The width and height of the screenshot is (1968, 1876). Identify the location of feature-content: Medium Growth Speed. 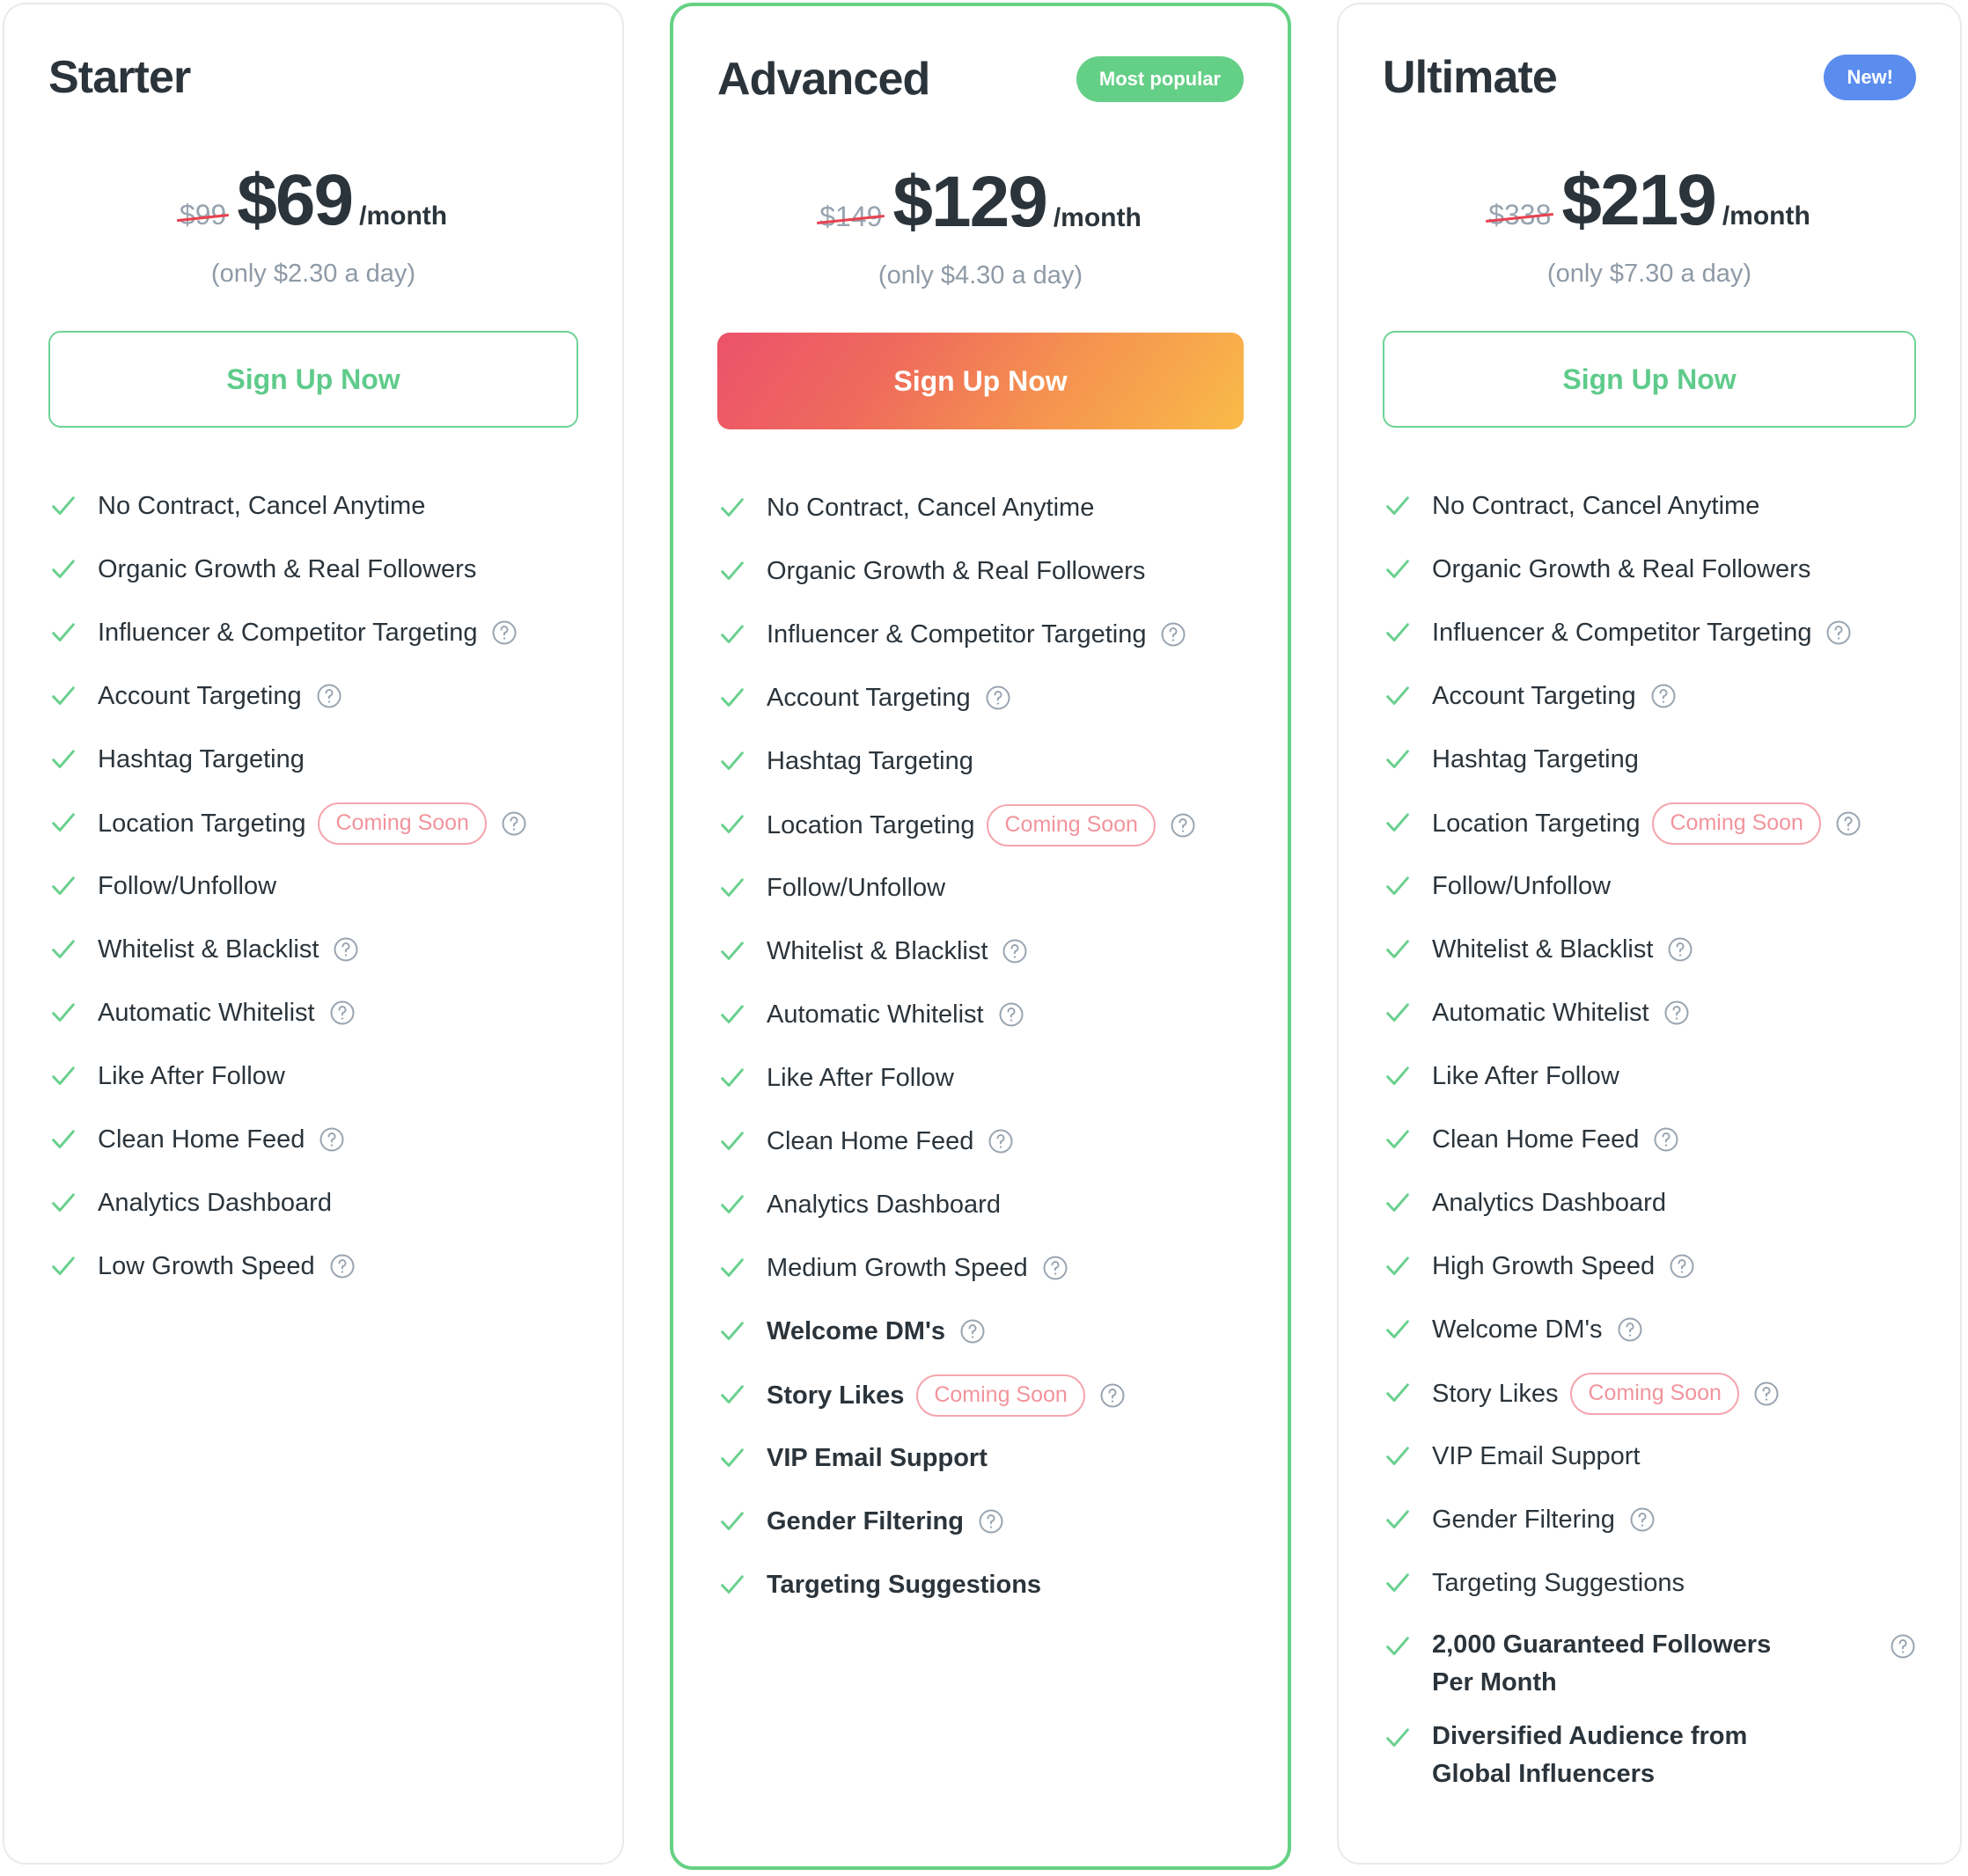
(1005, 1268).